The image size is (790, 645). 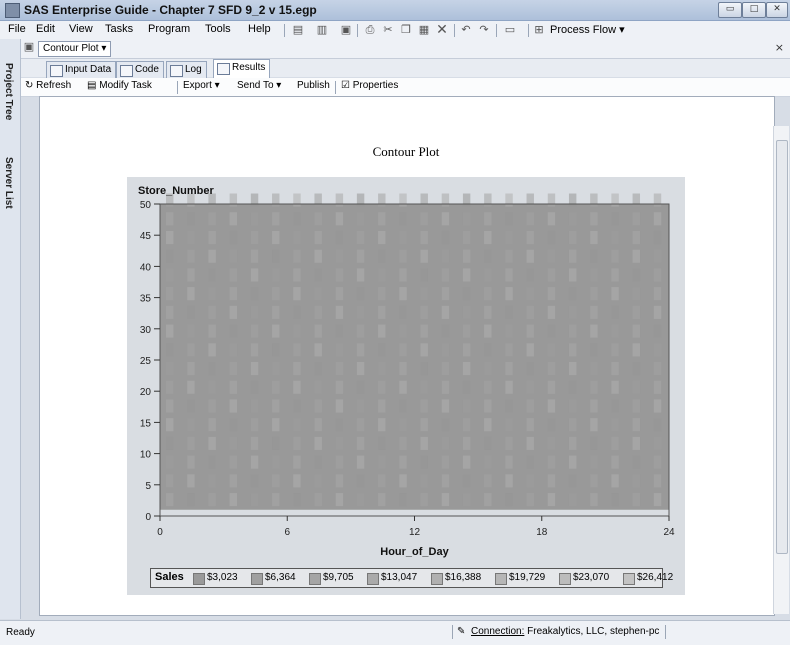 I want to click on status-text: Ready, so click(x=20, y=632).